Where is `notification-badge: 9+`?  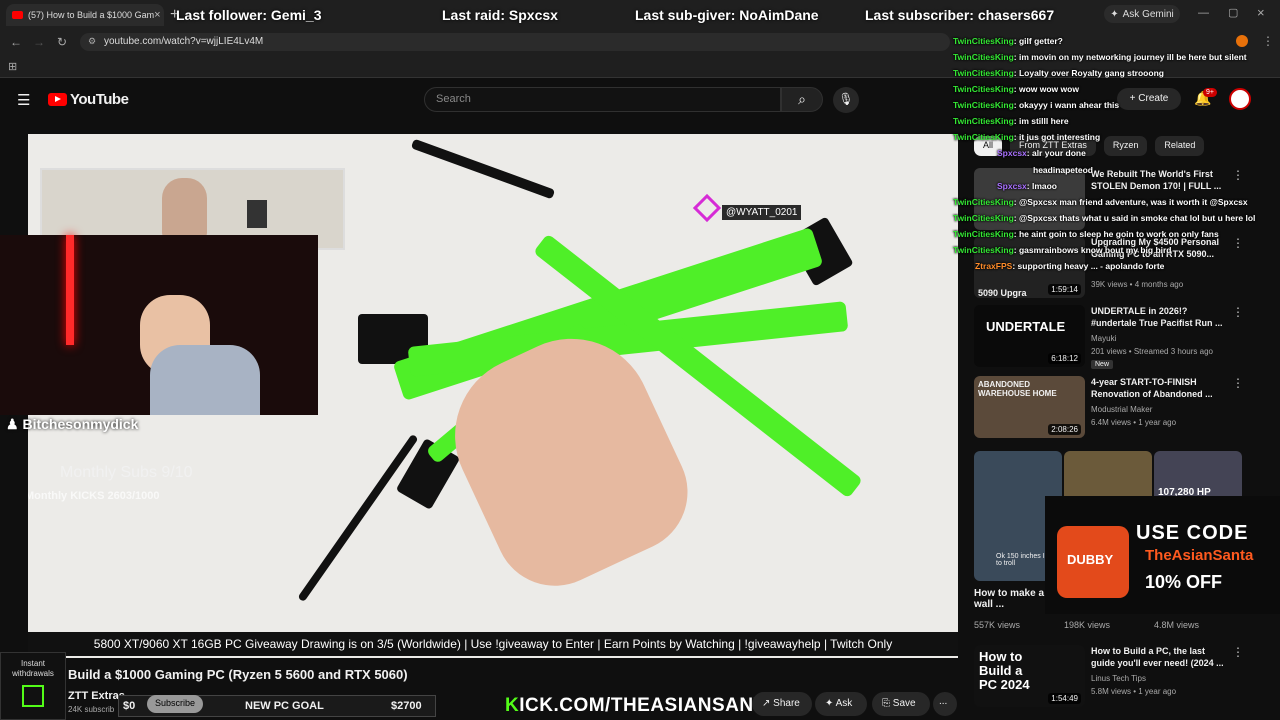 notification-badge: 9+ is located at coordinates (1210, 92).